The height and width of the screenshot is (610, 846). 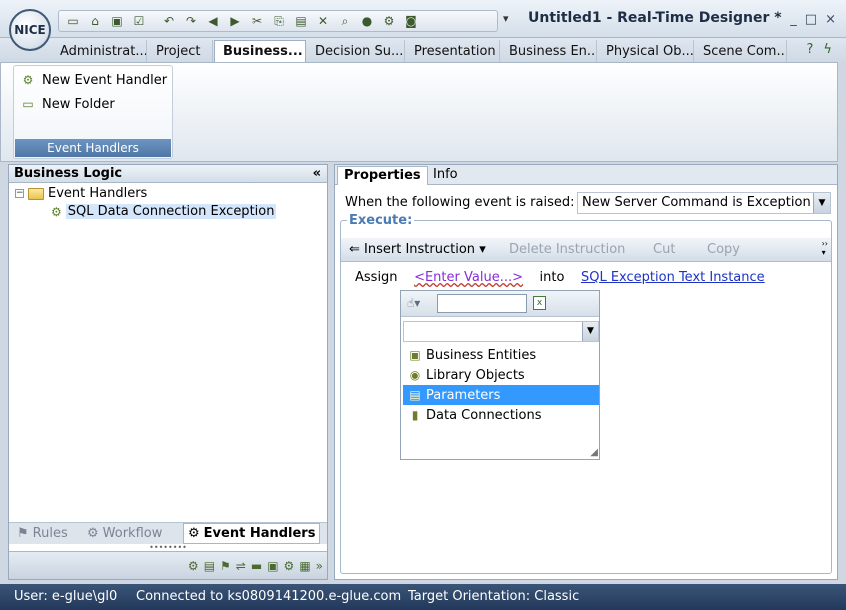 I want to click on delete-instruction-button: Delete Instruction, so click(x=567, y=249).